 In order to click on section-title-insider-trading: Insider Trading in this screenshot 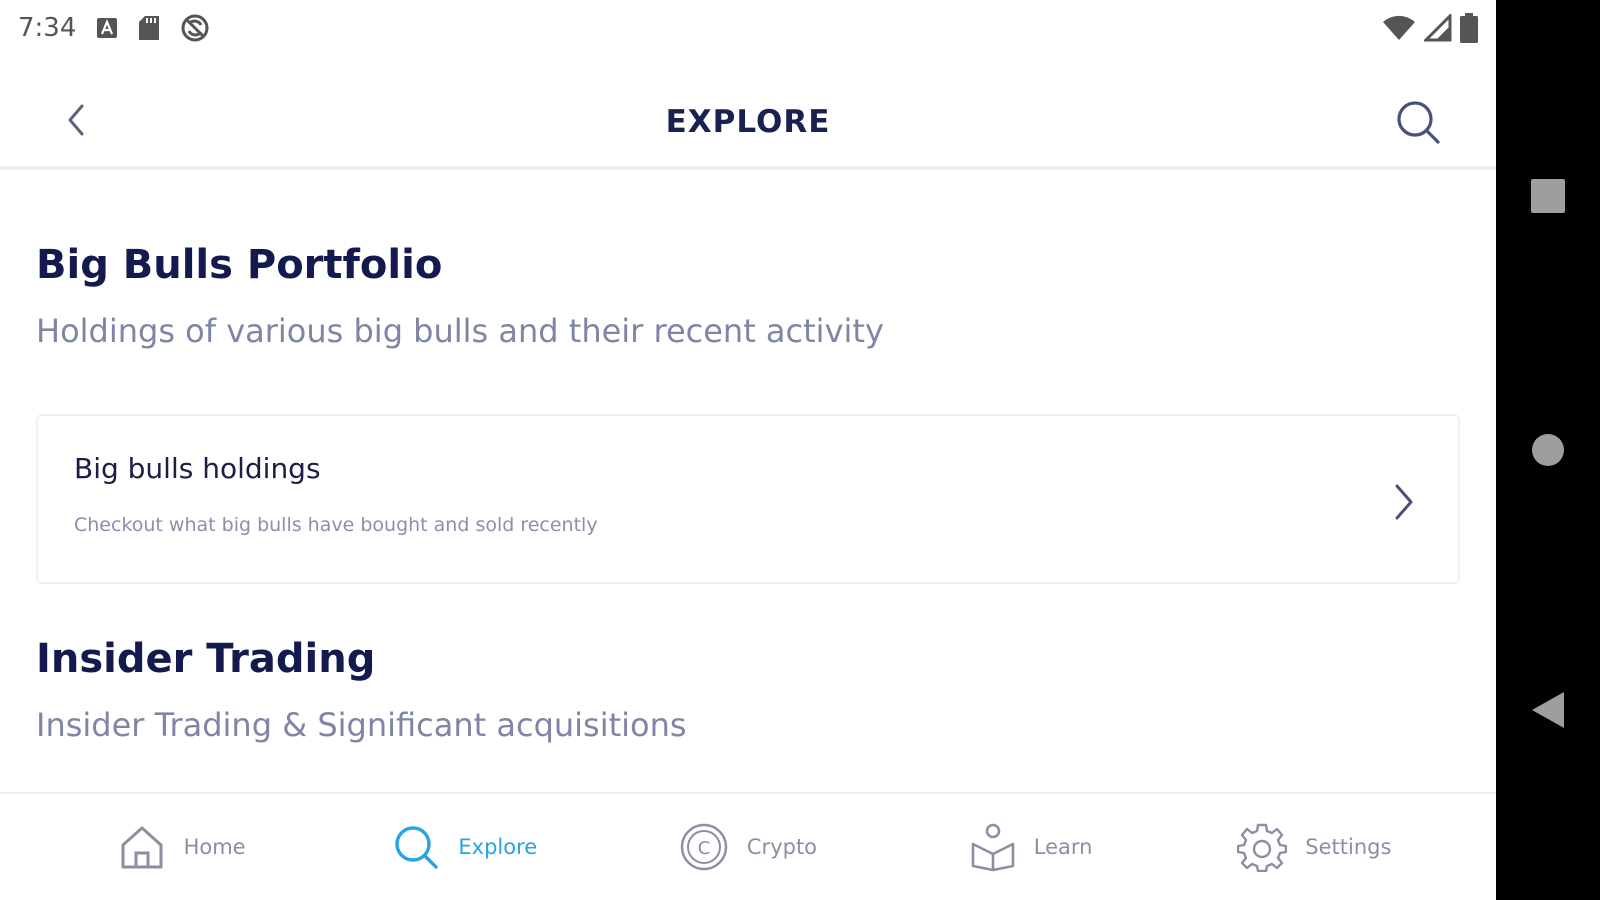, I will do `click(206, 659)`.